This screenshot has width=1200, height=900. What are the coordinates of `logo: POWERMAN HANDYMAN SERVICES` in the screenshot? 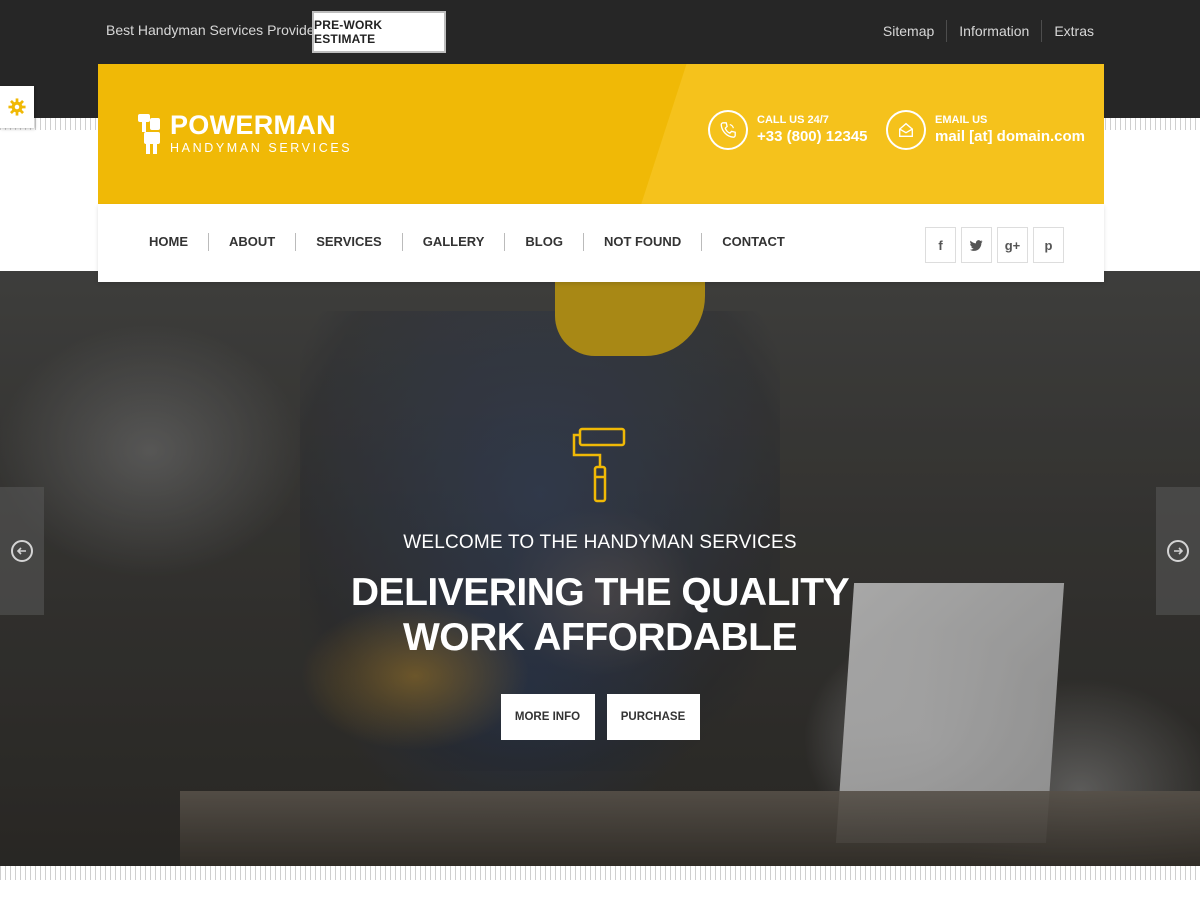 It's located at (244, 133).